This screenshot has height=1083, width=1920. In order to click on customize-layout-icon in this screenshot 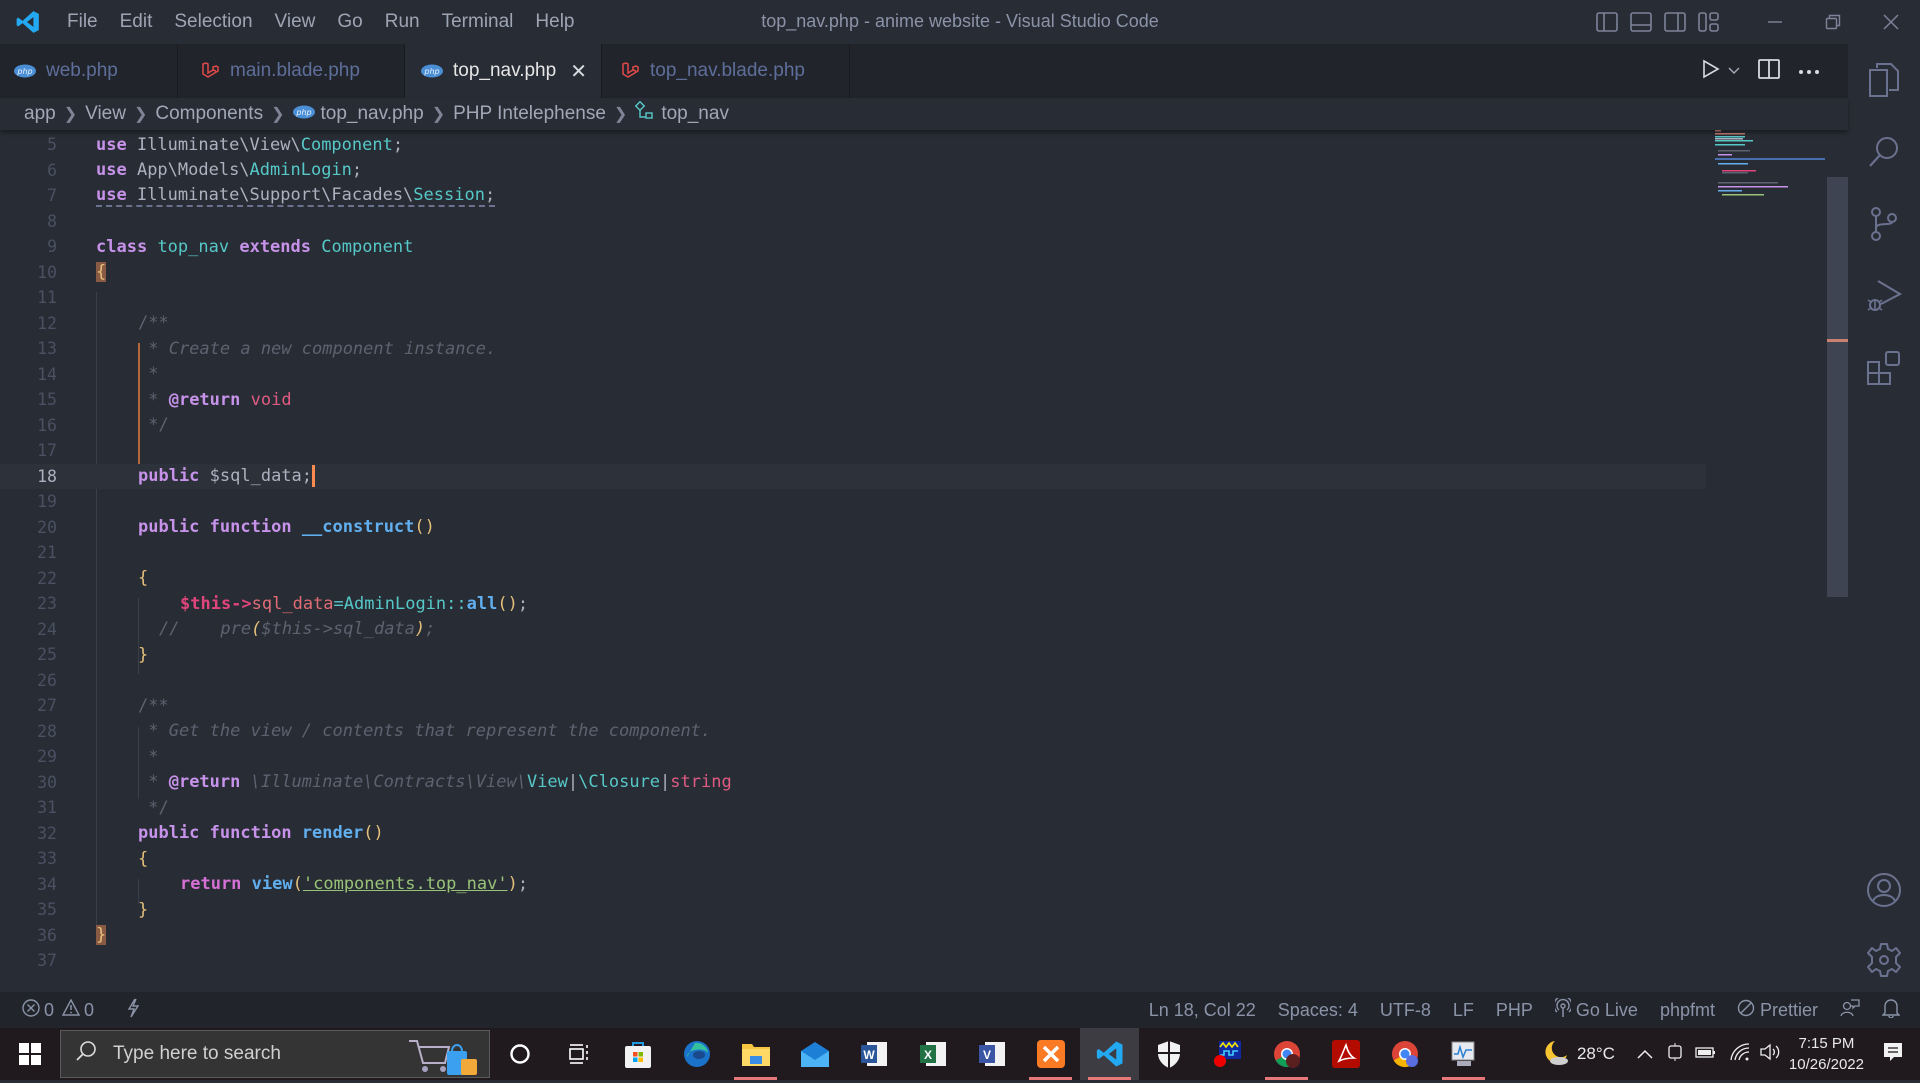, I will do `click(1709, 22)`.